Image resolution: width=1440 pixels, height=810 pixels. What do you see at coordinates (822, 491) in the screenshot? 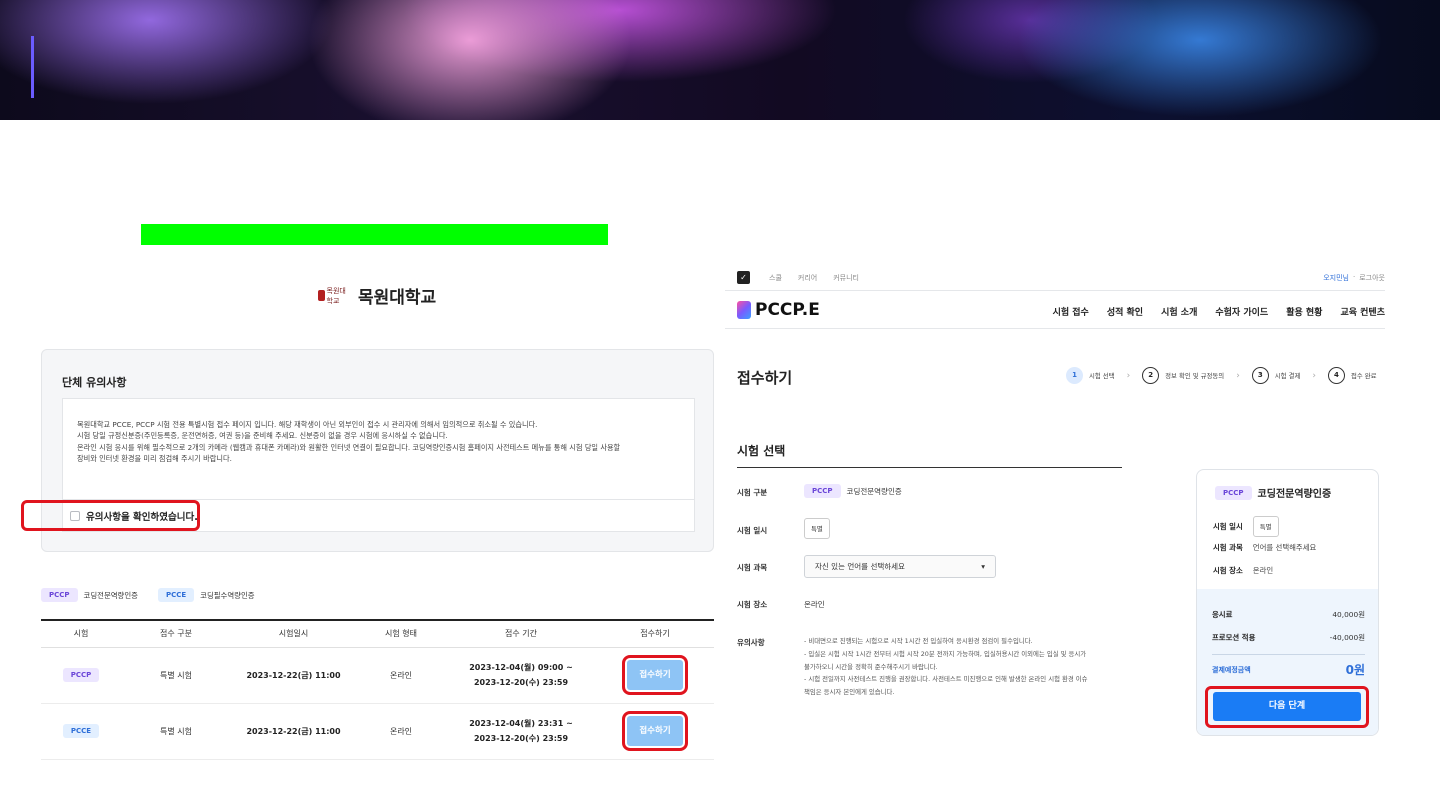
I see `category-tag: PCCP` at bounding box center [822, 491].